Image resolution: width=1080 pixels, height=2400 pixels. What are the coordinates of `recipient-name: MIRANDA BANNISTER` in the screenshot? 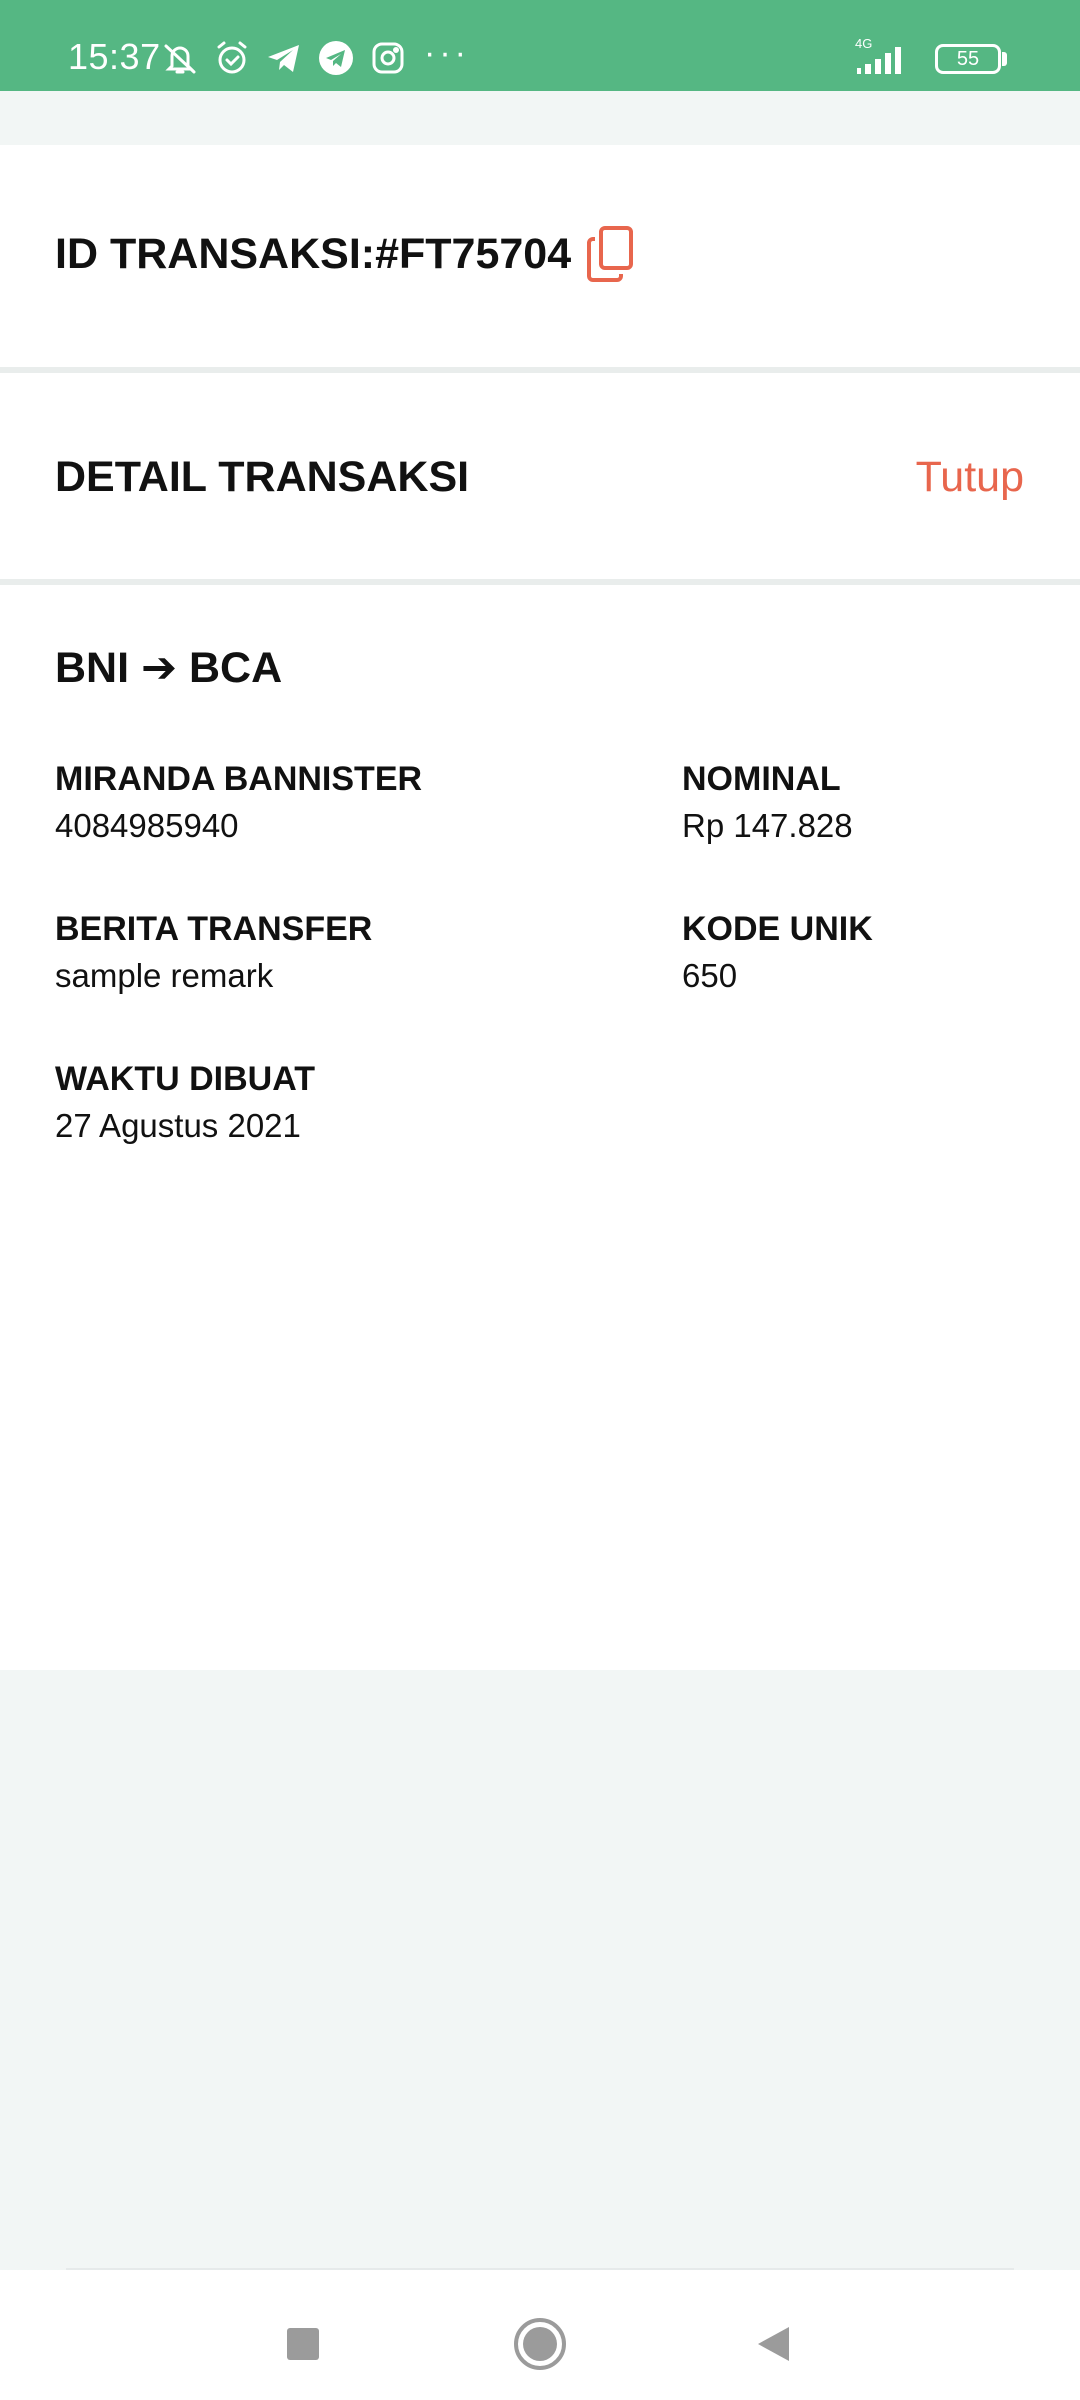 It's located at (239, 779).